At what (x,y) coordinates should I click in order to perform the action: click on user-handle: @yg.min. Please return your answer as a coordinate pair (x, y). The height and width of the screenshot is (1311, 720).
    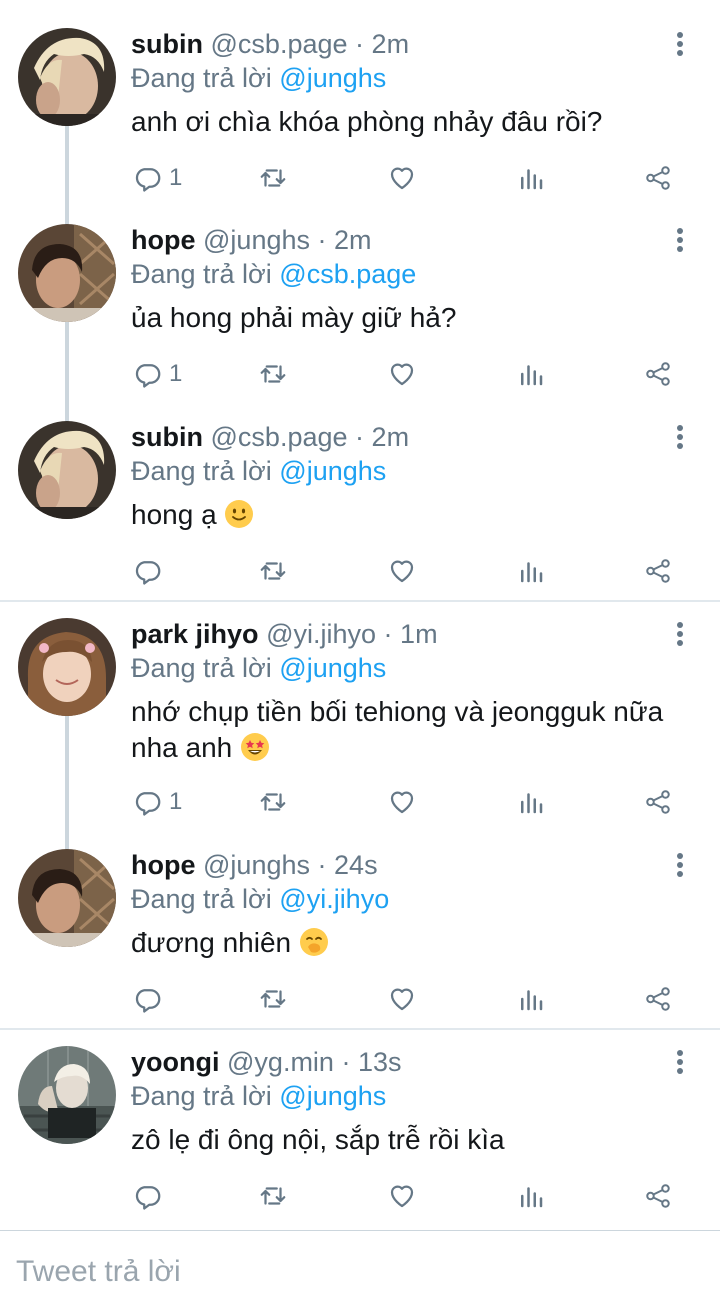
    Looking at the image, I should click on (280, 1062).